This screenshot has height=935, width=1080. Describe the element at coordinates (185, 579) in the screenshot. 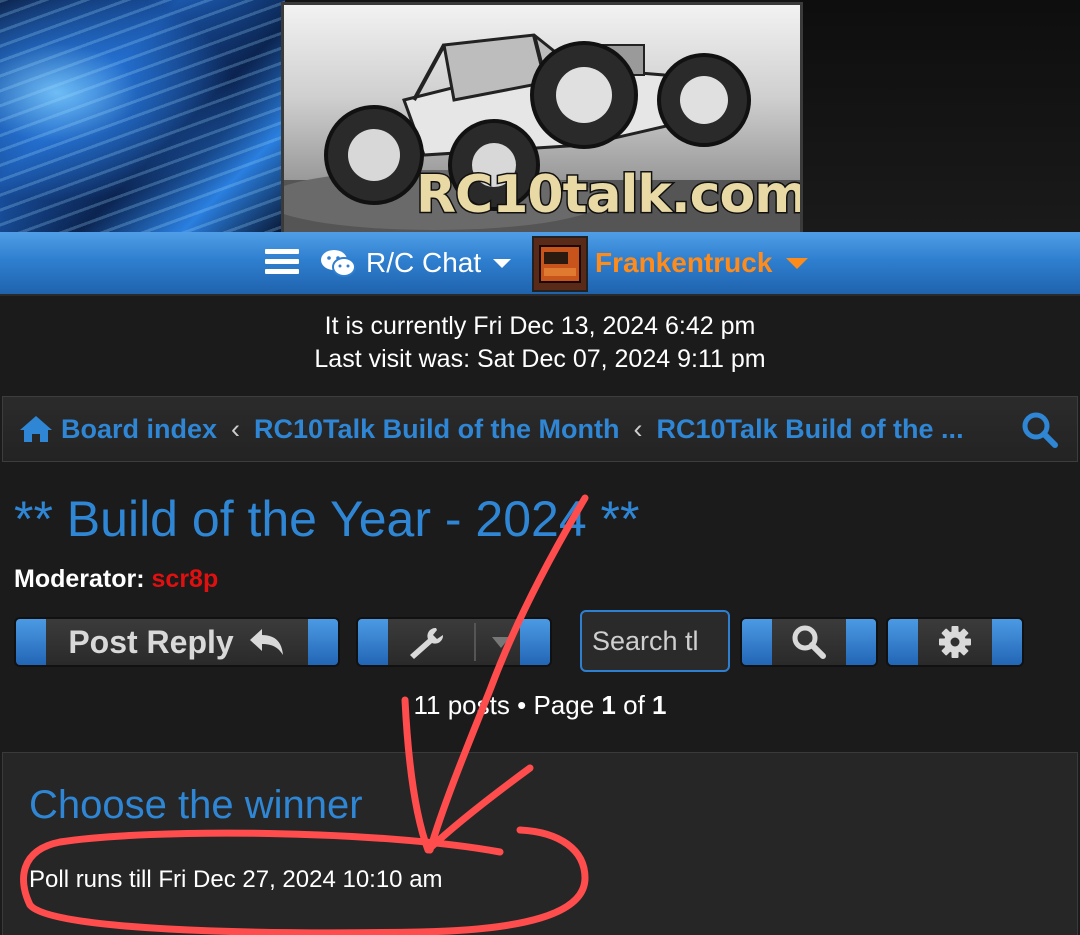

I see `moderator-name: scr8p` at that location.